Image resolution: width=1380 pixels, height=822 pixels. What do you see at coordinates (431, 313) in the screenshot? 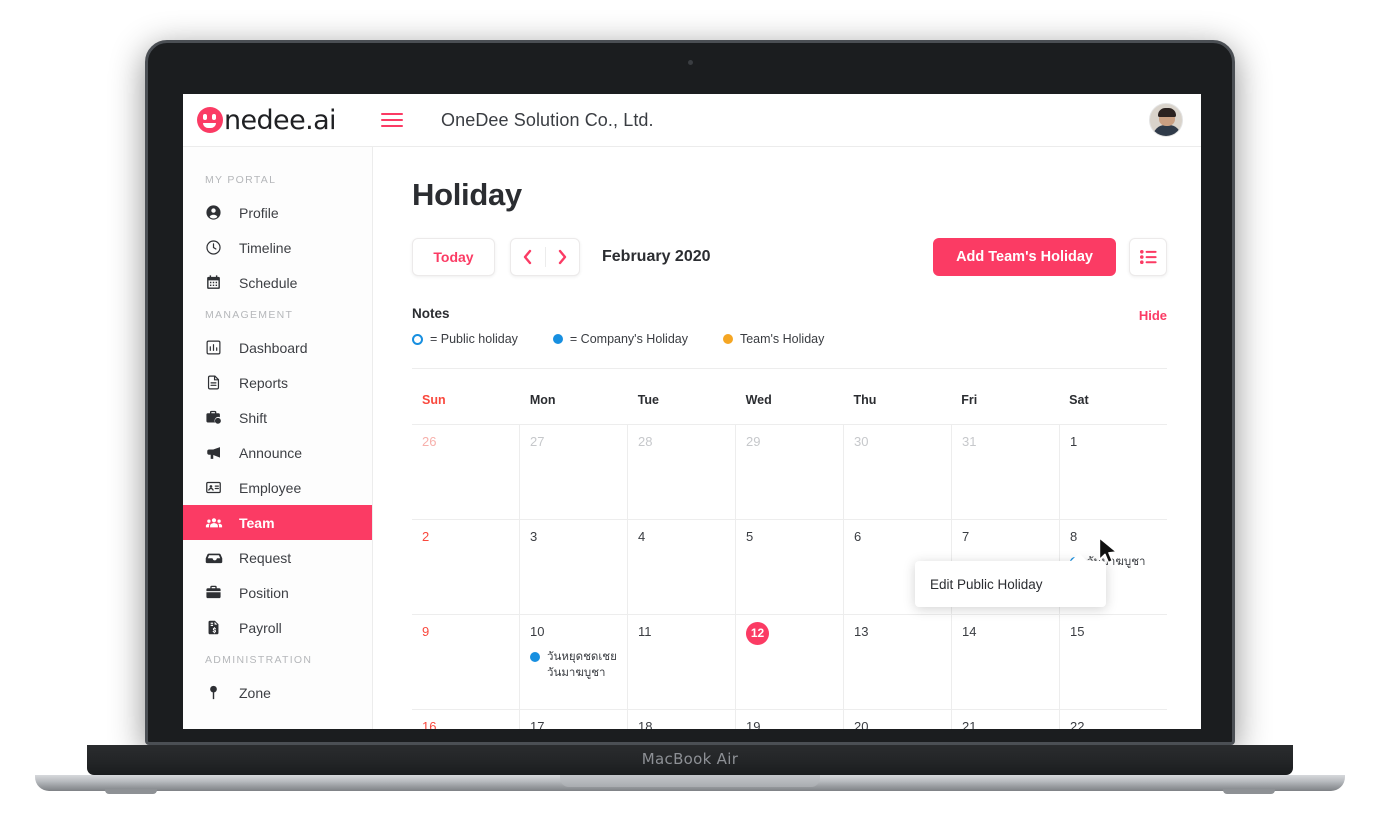
I see `notes-title: Notes` at bounding box center [431, 313].